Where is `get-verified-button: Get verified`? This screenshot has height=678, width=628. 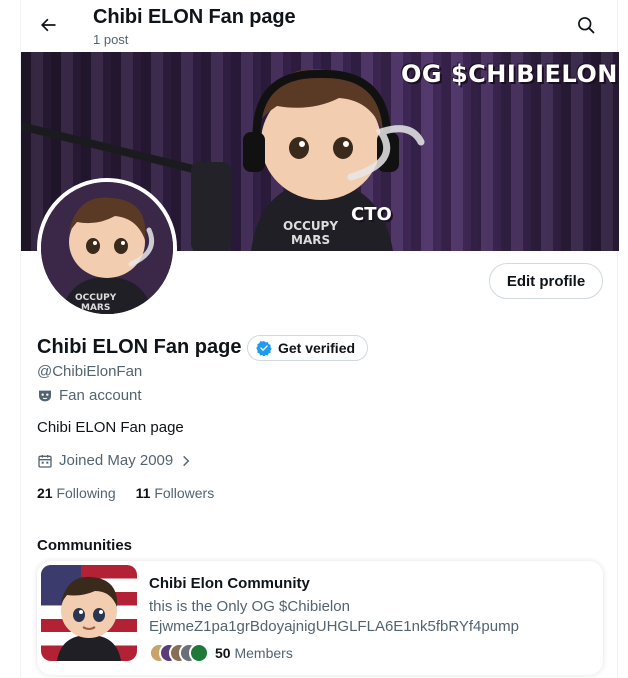 get-verified-button: Get verified is located at coordinates (308, 348).